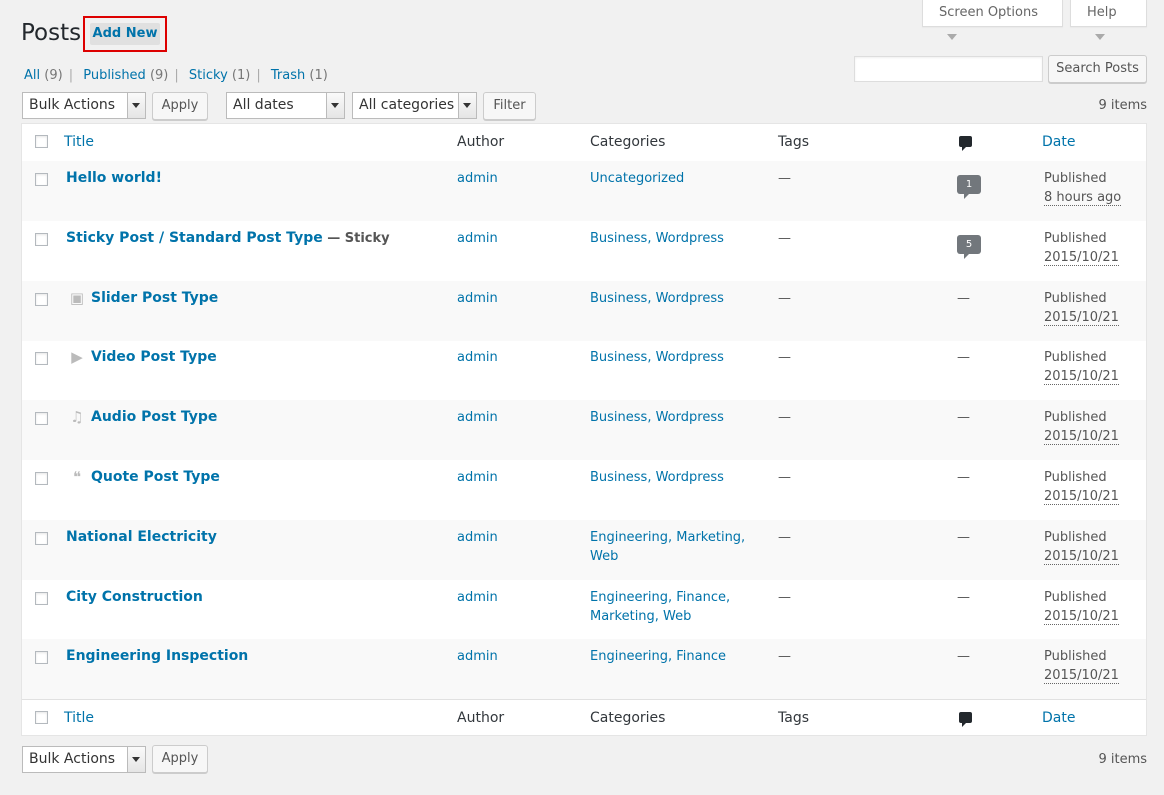  What do you see at coordinates (154, 298) in the screenshot?
I see `post-title-link: Slider Post Type` at bounding box center [154, 298].